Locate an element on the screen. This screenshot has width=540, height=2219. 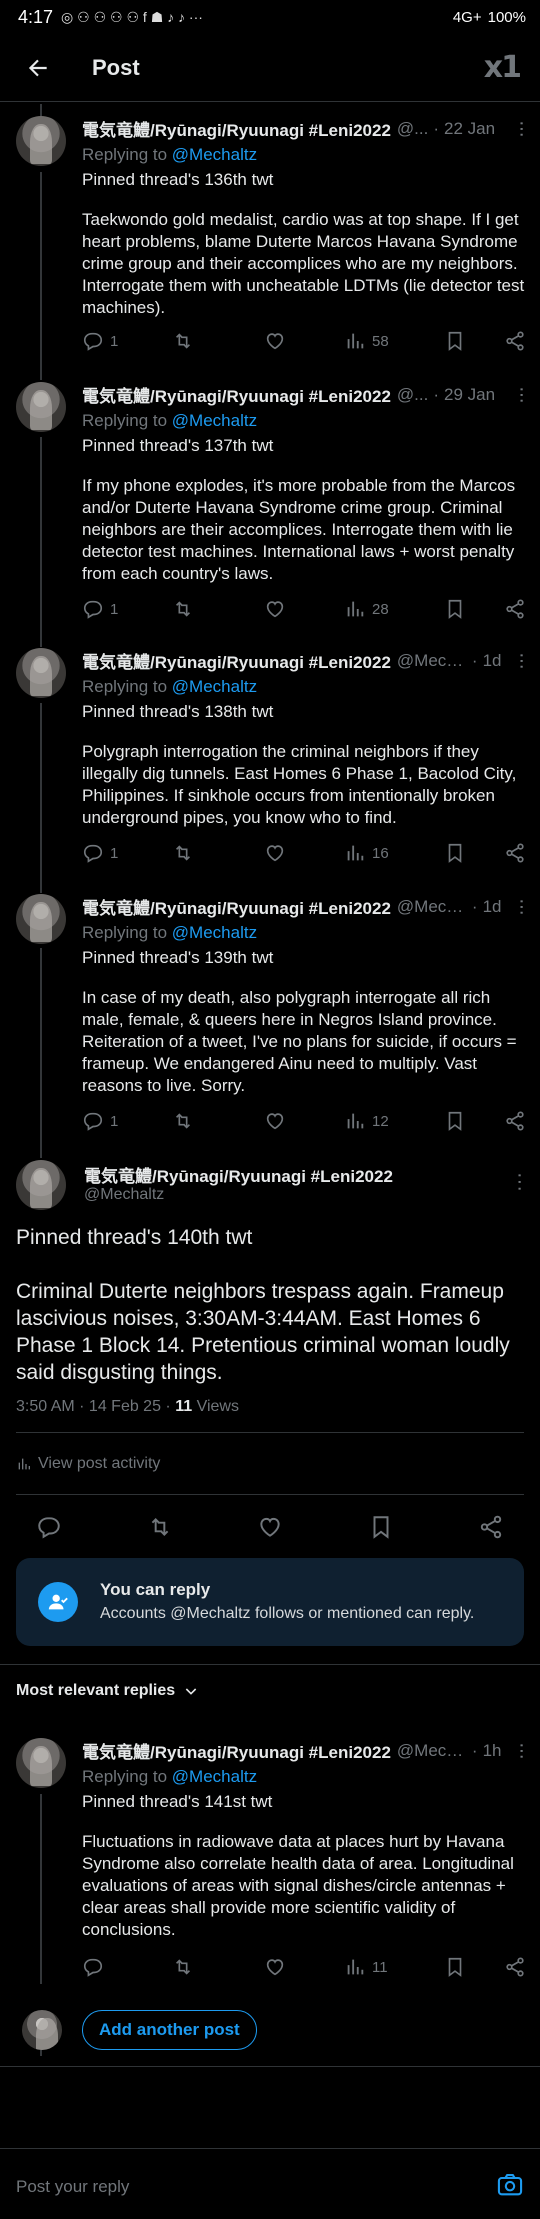
arrow-left-icon is located at coordinates (37, 67).